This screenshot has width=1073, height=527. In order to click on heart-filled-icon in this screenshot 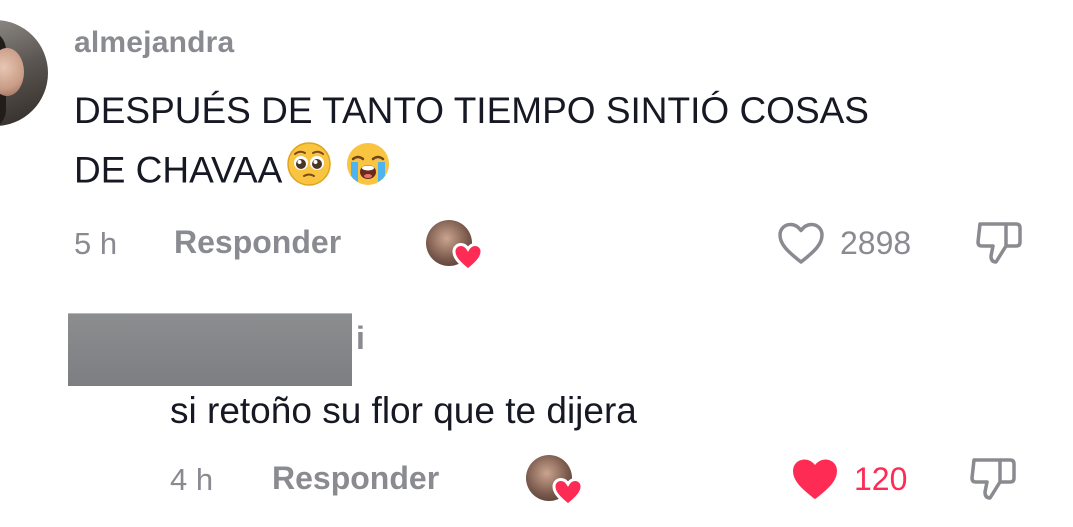, I will do `click(815, 479)`.